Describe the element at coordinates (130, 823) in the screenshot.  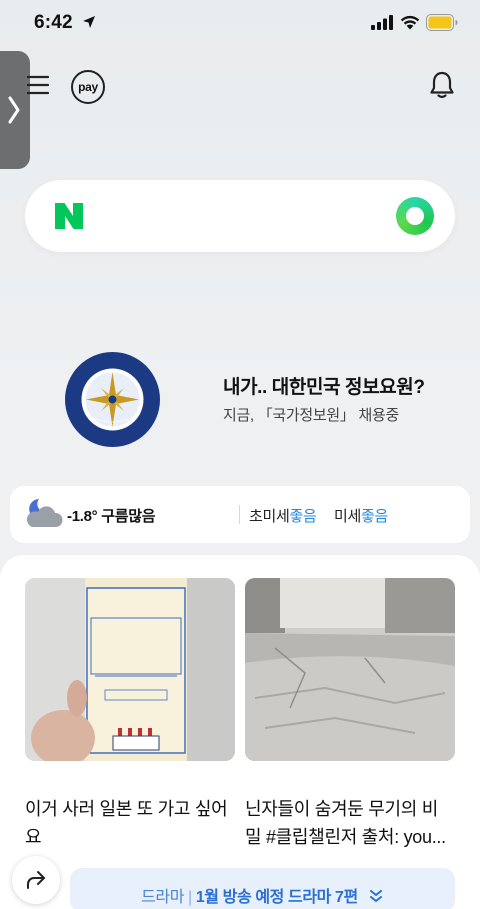
I see `feed-caption-1: 이거 사러 일본 또 가고 싶어요` at that location.